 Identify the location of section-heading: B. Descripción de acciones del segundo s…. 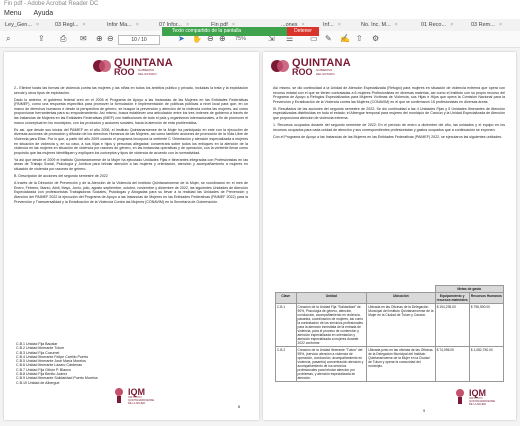
(61, 176).